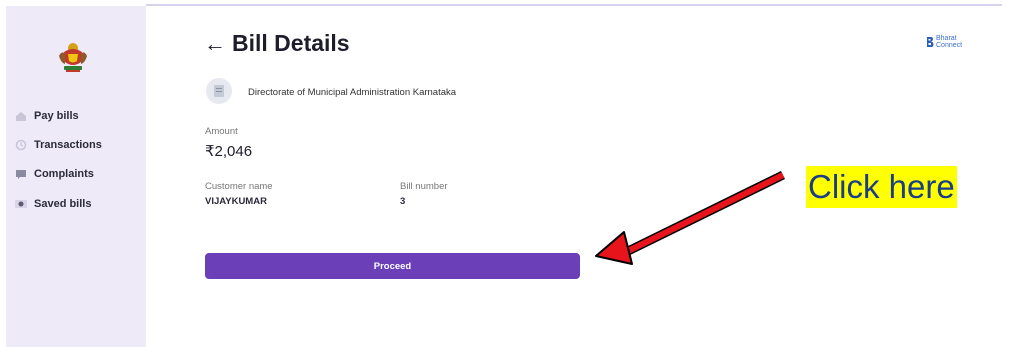 Image resolution: width=1017 pixels, height=347 pixels. I want to click on sidebar-item-label: Pay bills, so click(56, 116).